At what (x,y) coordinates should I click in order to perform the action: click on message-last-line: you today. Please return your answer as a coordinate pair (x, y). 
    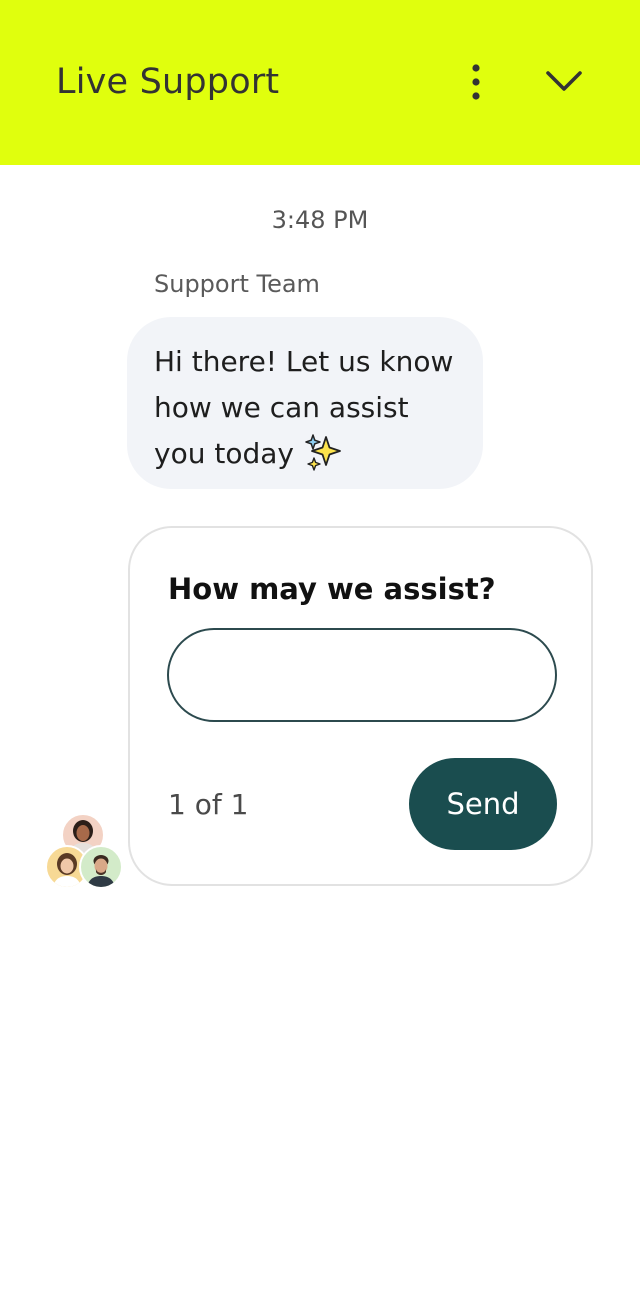
    Looking at the image, I should click on (308, 454).